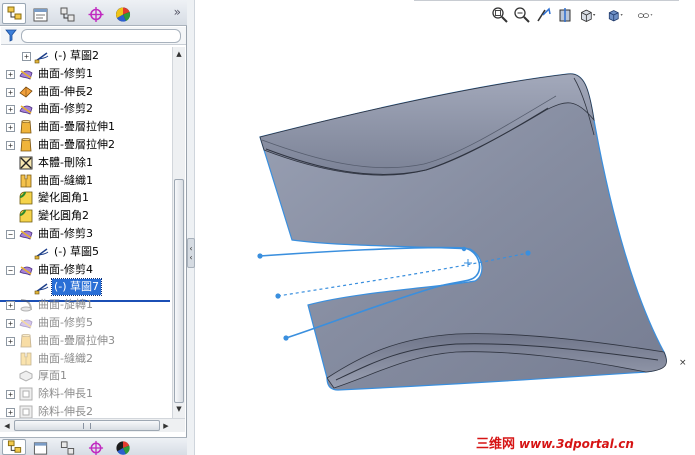 This screenshot has width=695, height=455. I want to click on feature-filter, so click(93, 36).